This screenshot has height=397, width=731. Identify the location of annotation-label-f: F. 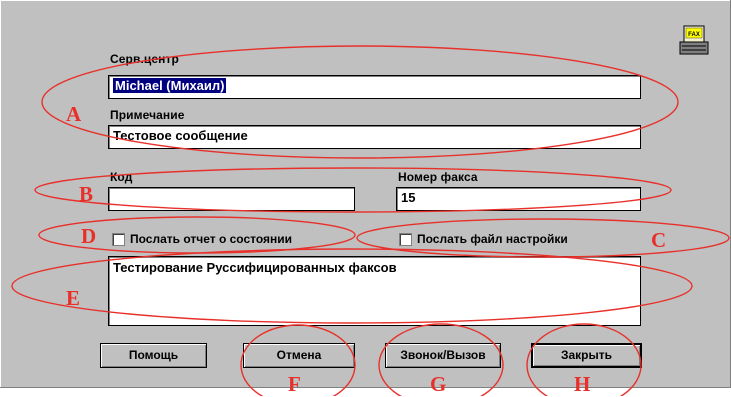
(294, 384).